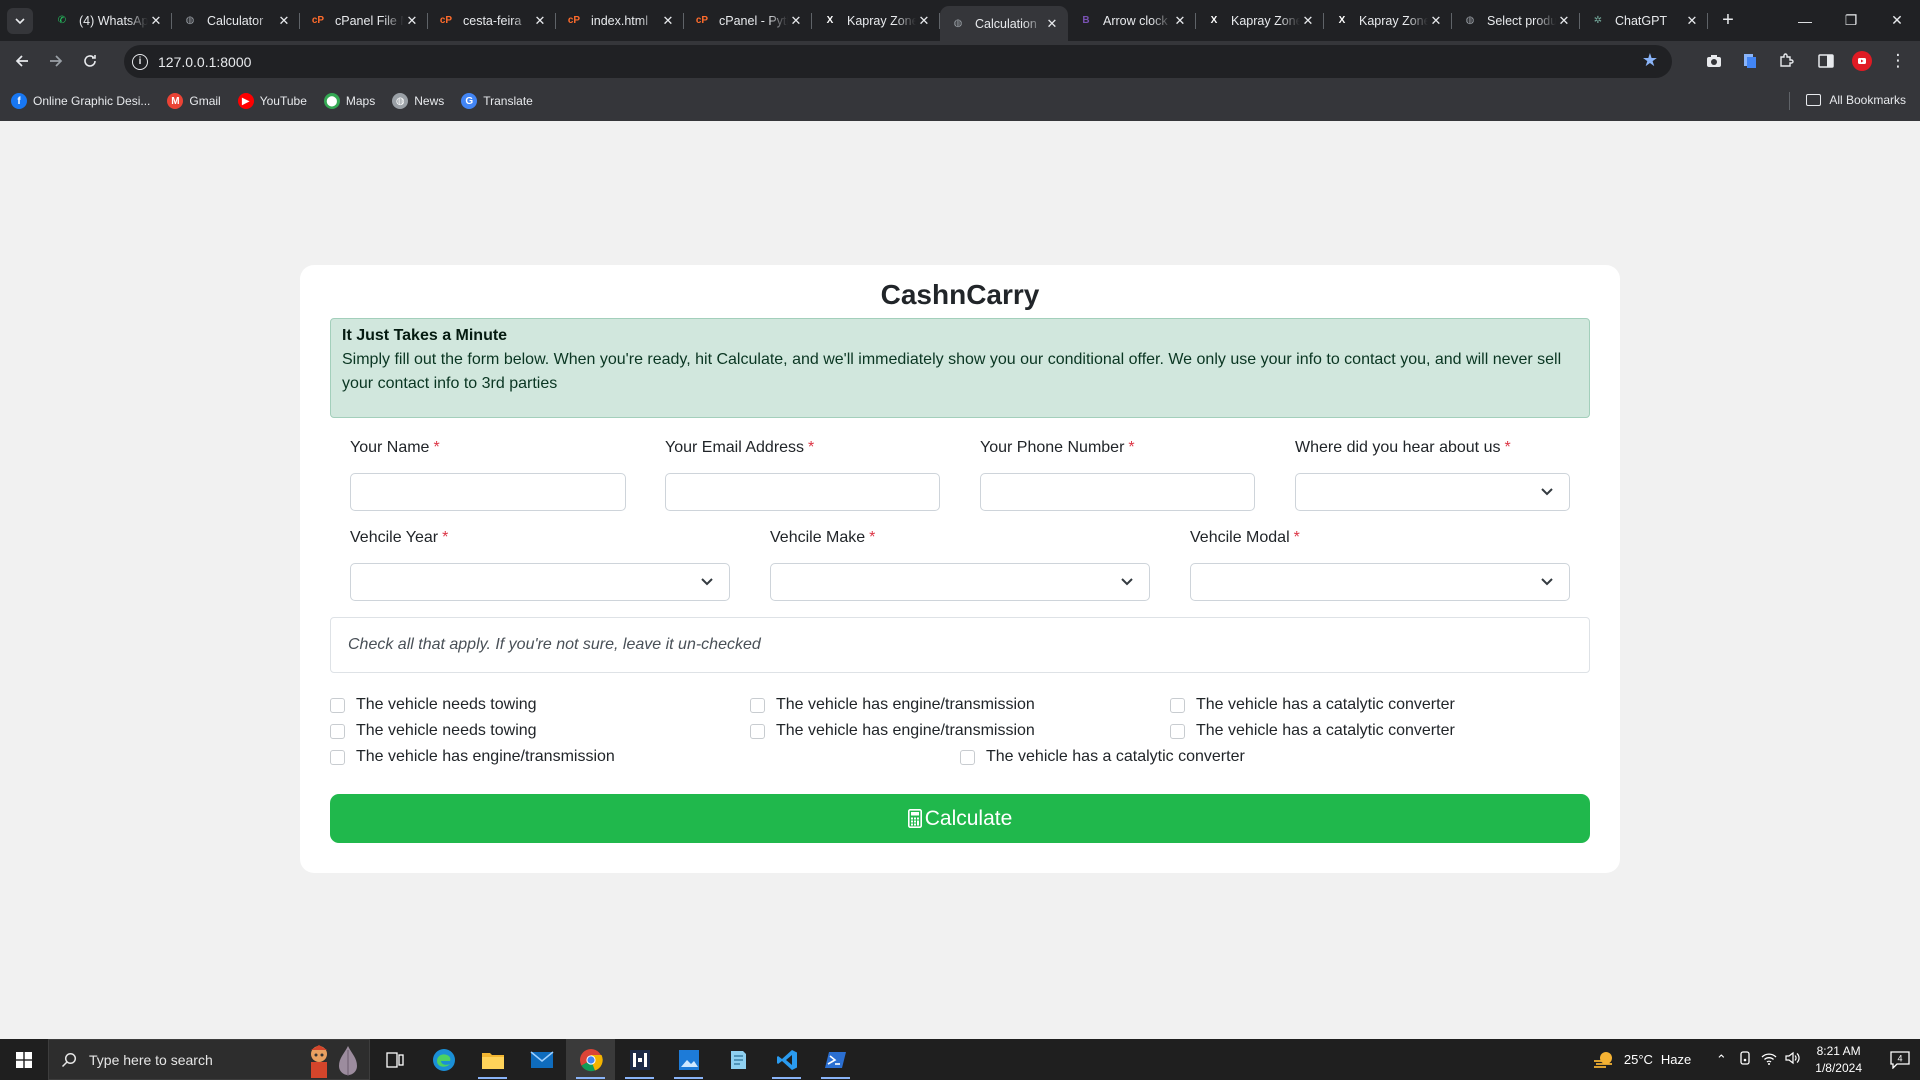  Describe the element at coordinates (433, 705) in the screenshot. I see `checkbox-towing-1: The vehicle needs towing` at that location.